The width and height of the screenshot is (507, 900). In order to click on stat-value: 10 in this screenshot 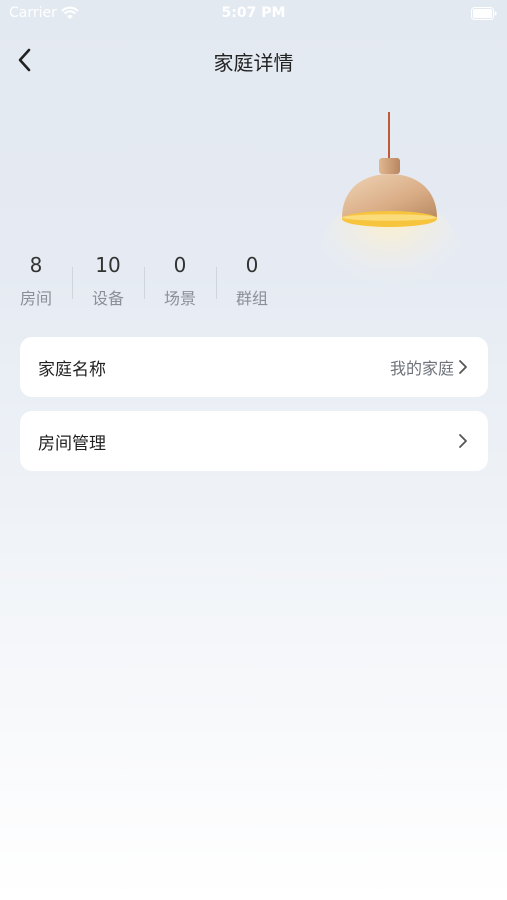, I will do `click(108, 265)`.